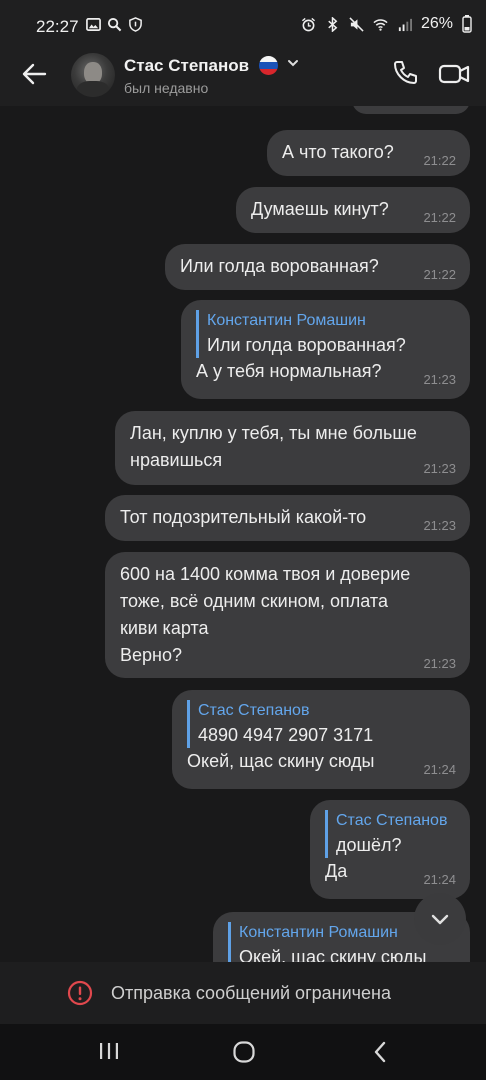  I want to click on battery-level: 26%, so click(436, 23).